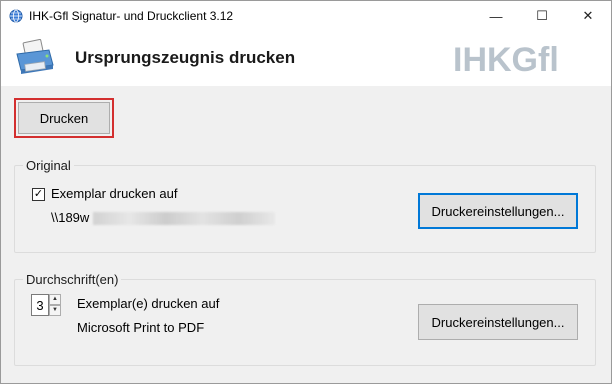 The width and height of the screenshot is (612, 384). I want to click on maximize-button: ☐, so click(542, 16).